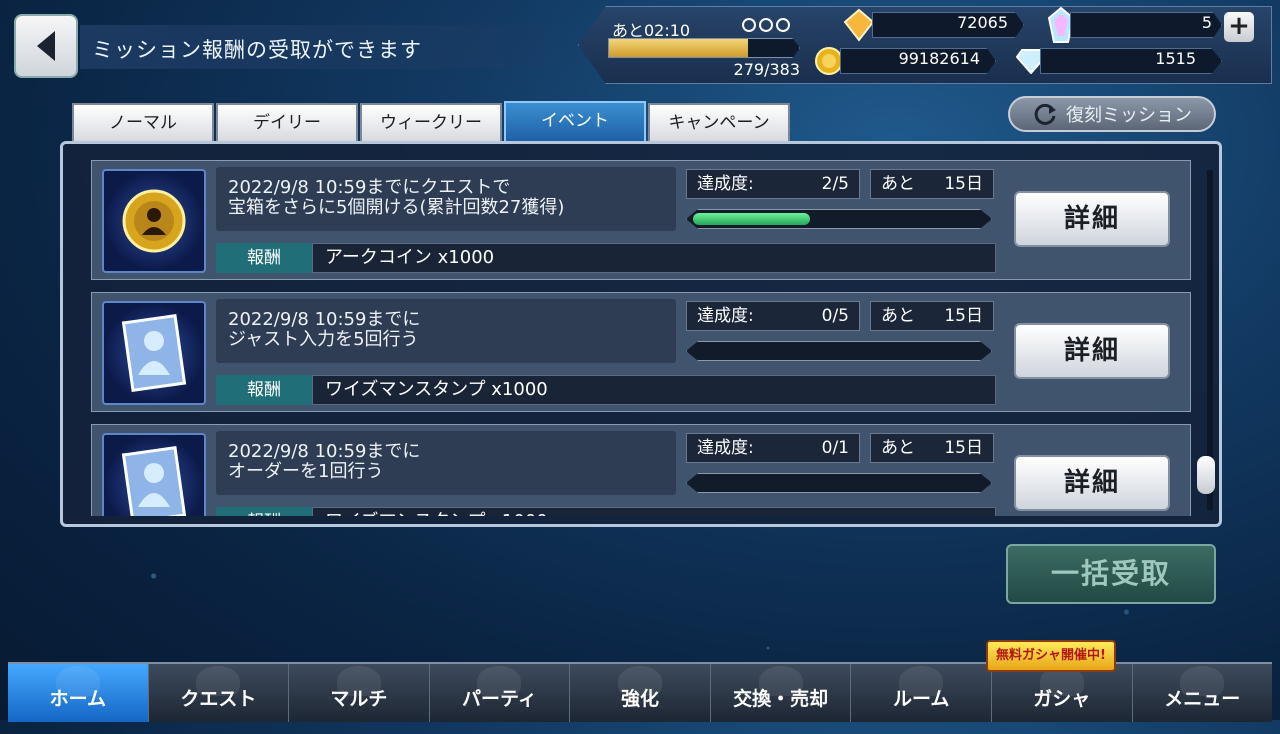 Image resolution: width=1280 pixels, height=734 pixels. What do you see at coordinates (143, 122) in the screenshot?
I see `tab-normal: ノーマル` at bounding box center [143, 122].